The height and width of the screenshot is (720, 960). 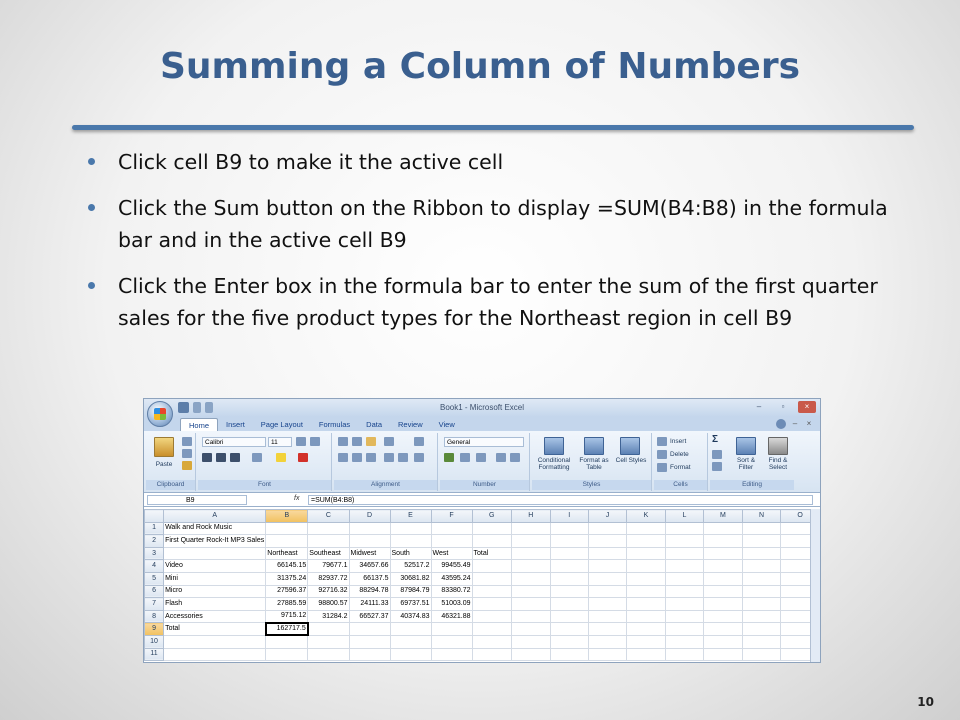 What do you see at coordinates (154, 629) in the screenshot?
I see `row-header: 9` at bounding box center [154, 629].